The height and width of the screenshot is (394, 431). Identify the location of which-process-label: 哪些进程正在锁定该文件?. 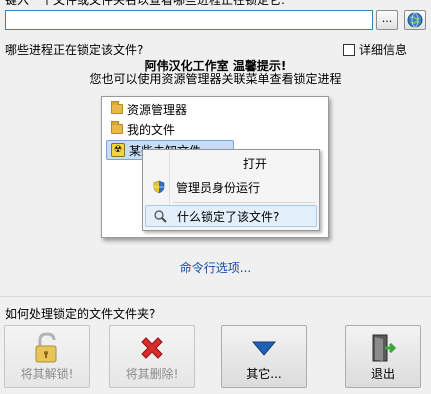
(74, 50).